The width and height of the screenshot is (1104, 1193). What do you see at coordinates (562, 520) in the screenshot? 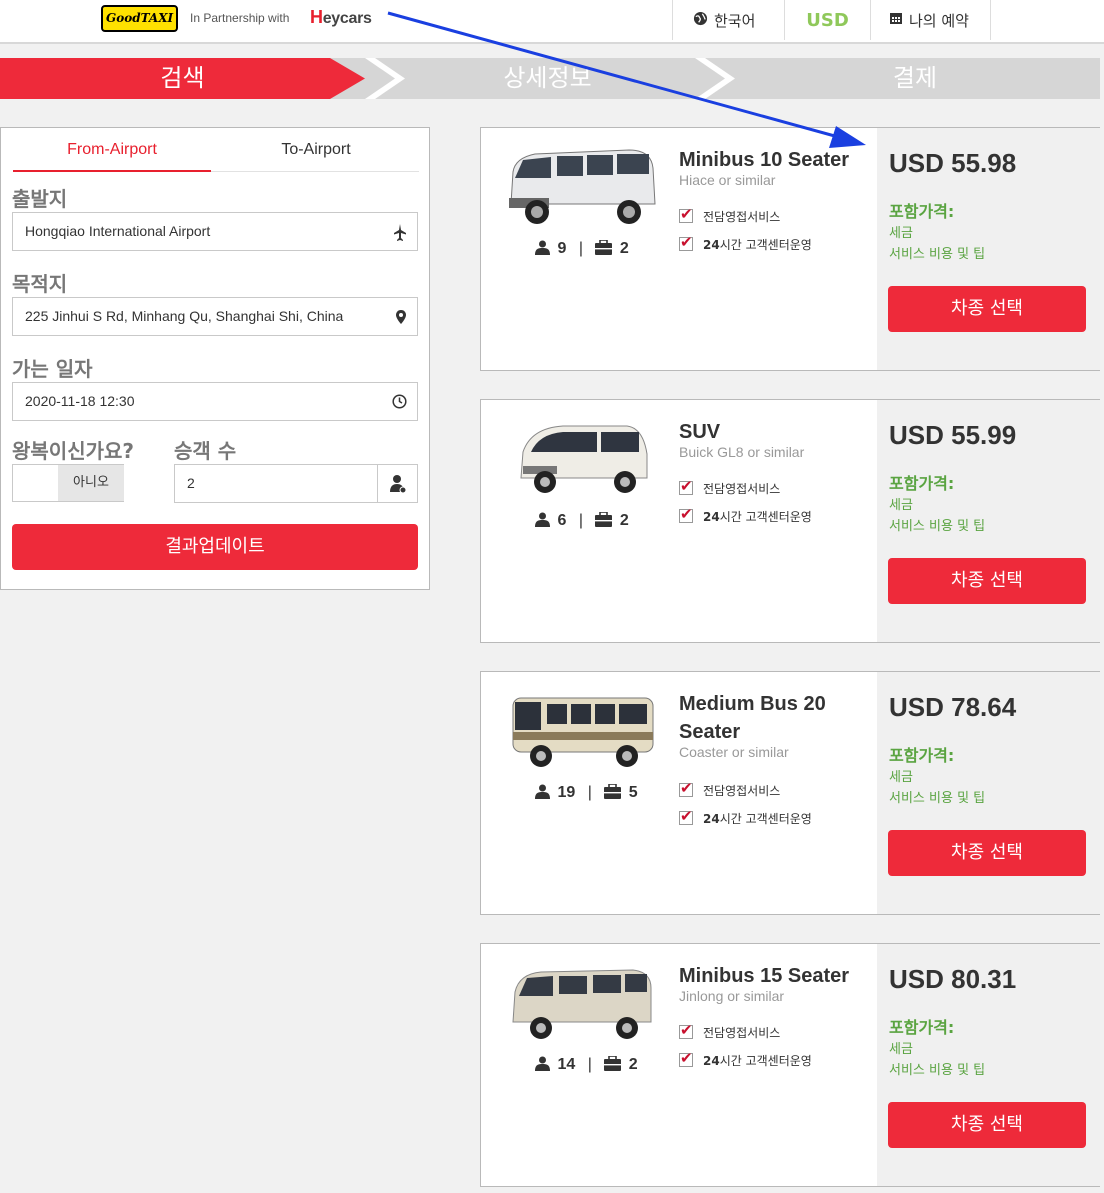
I see `passenger-count: 6` at bounding box center [562, 520].